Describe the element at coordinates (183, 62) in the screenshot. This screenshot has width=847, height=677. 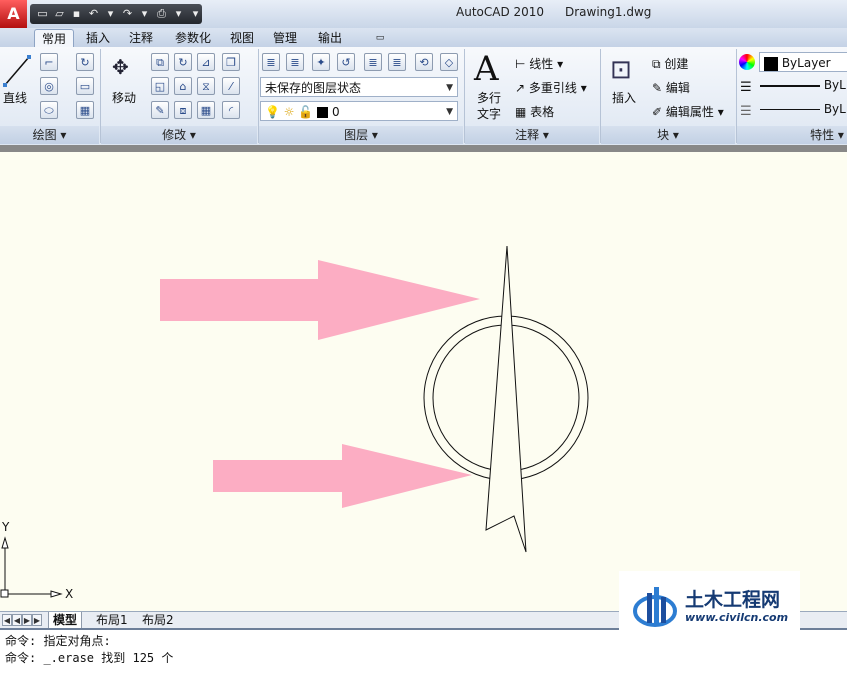
I see `rotate-icon: ↻` at that location.